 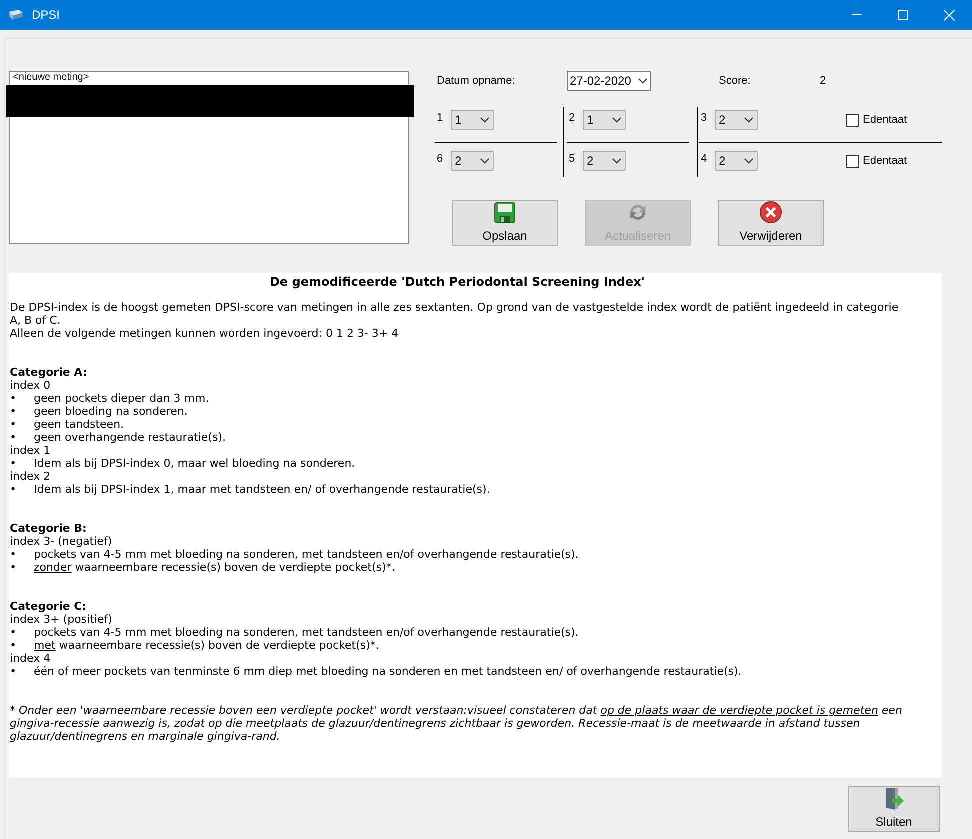 I want to click on score-value: 2, so click(x=823, y=81).